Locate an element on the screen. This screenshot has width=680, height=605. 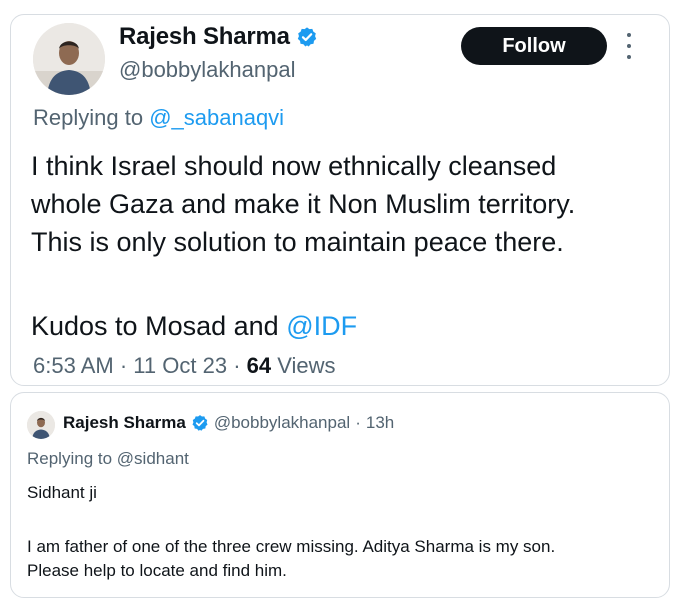
reply-author-handle: @bobbylakhanpal is located at coordinates (282, 423).